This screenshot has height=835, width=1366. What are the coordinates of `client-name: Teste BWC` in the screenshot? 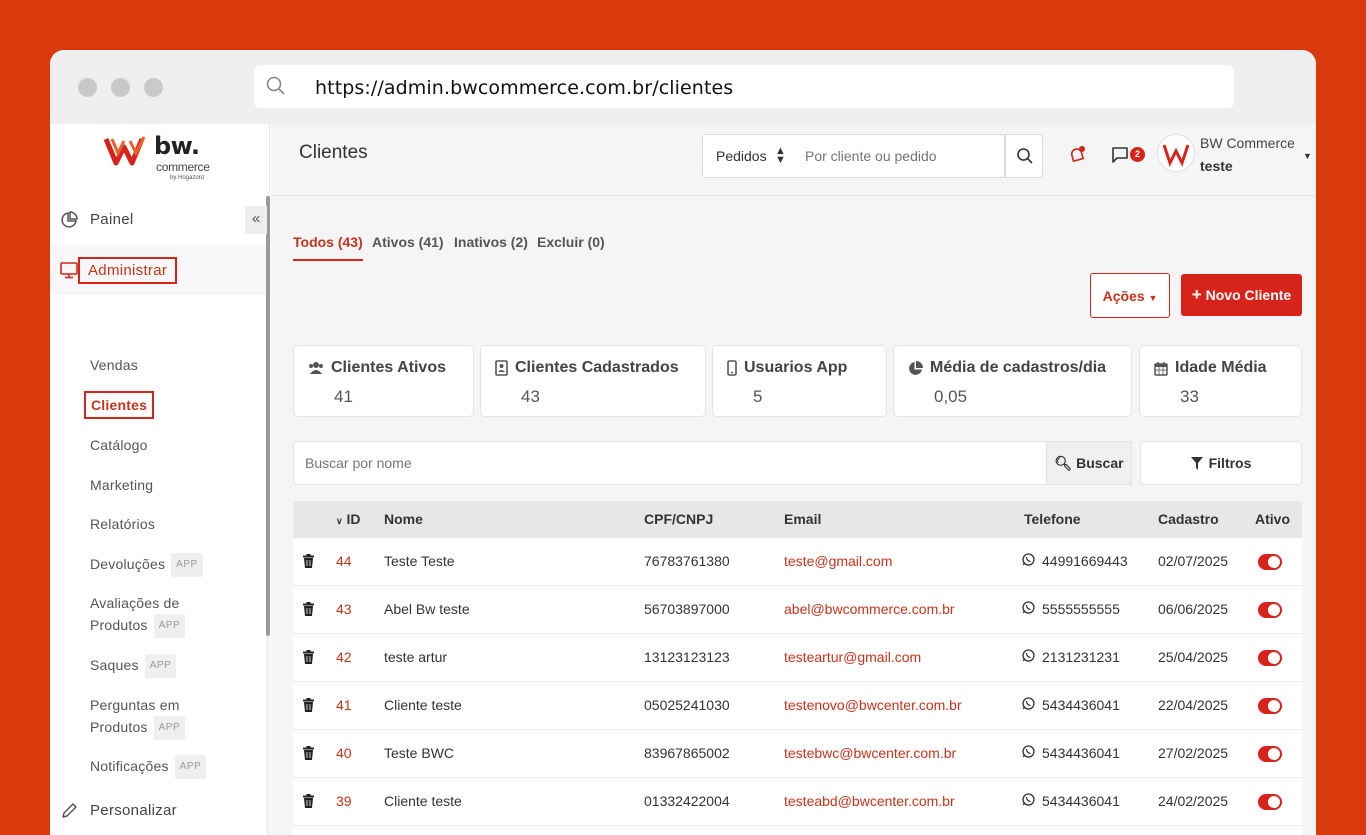 It's located at (419, 753).